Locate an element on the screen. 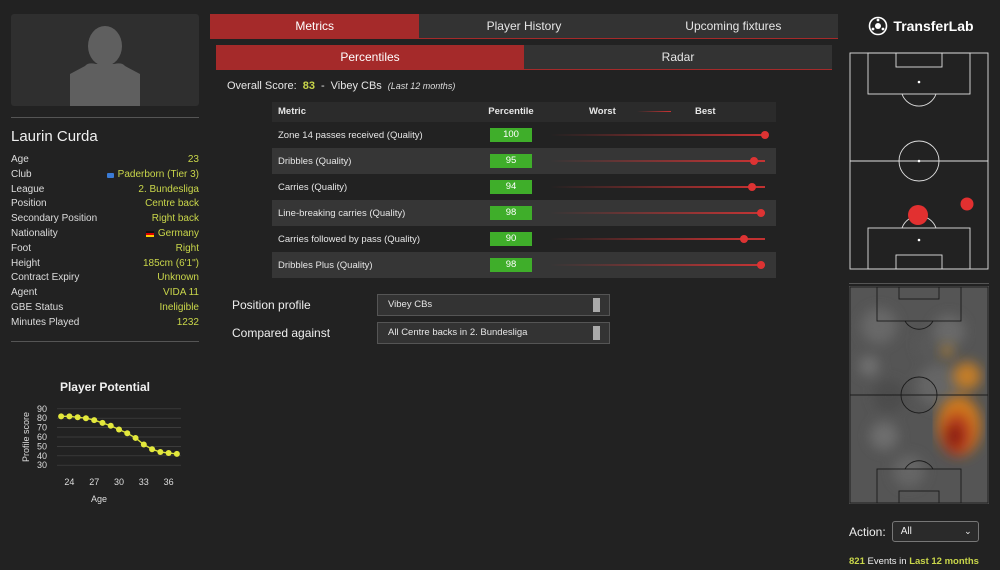 The width and height of the screenshot is (1000, 570). legend-worst: Worst is located at coordinates (602, 111).